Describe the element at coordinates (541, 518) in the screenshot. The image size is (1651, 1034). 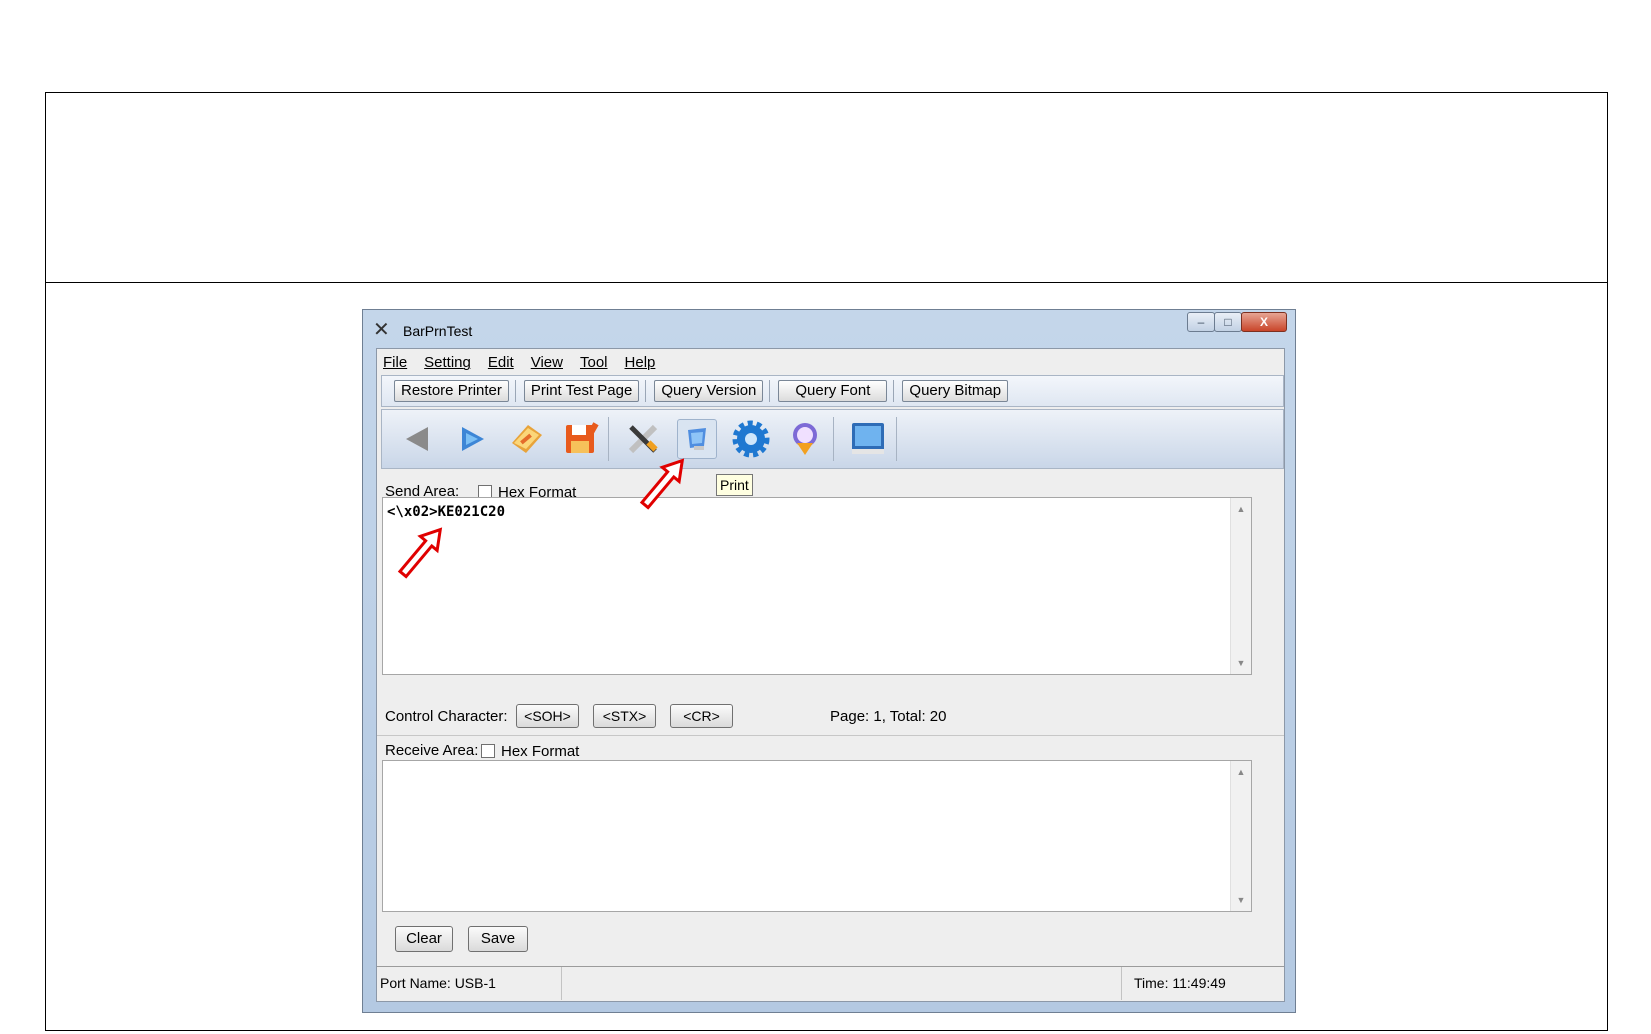
I see `annotation-overlay` at that location.